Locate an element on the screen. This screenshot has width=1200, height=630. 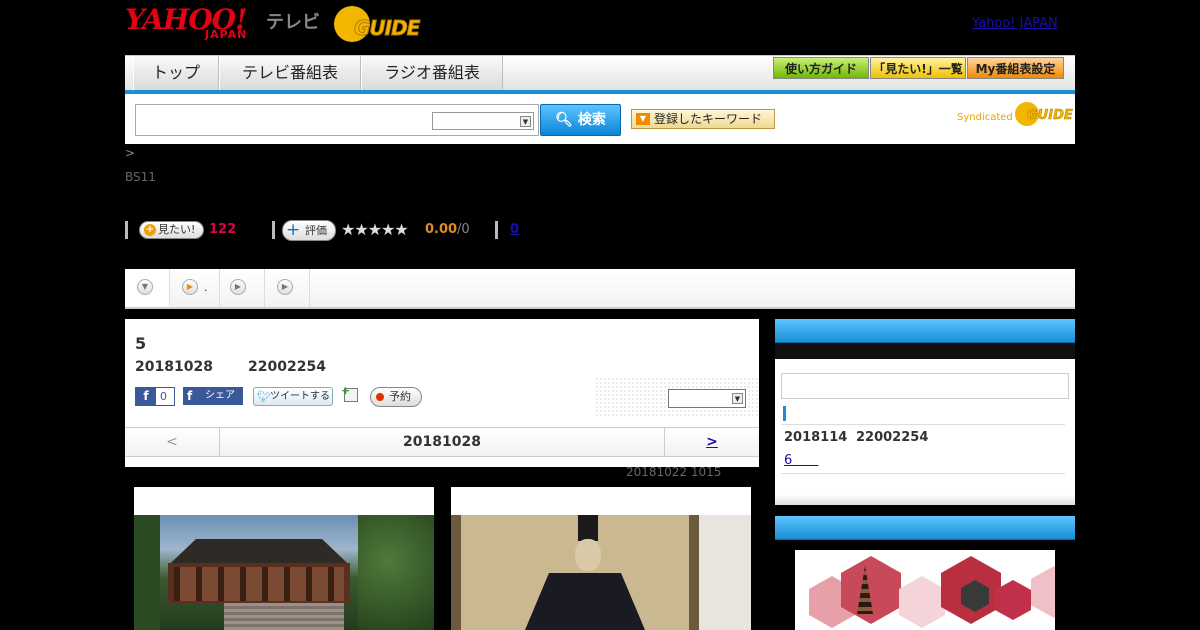
sidebar-input is located at coordinates (925, 386).